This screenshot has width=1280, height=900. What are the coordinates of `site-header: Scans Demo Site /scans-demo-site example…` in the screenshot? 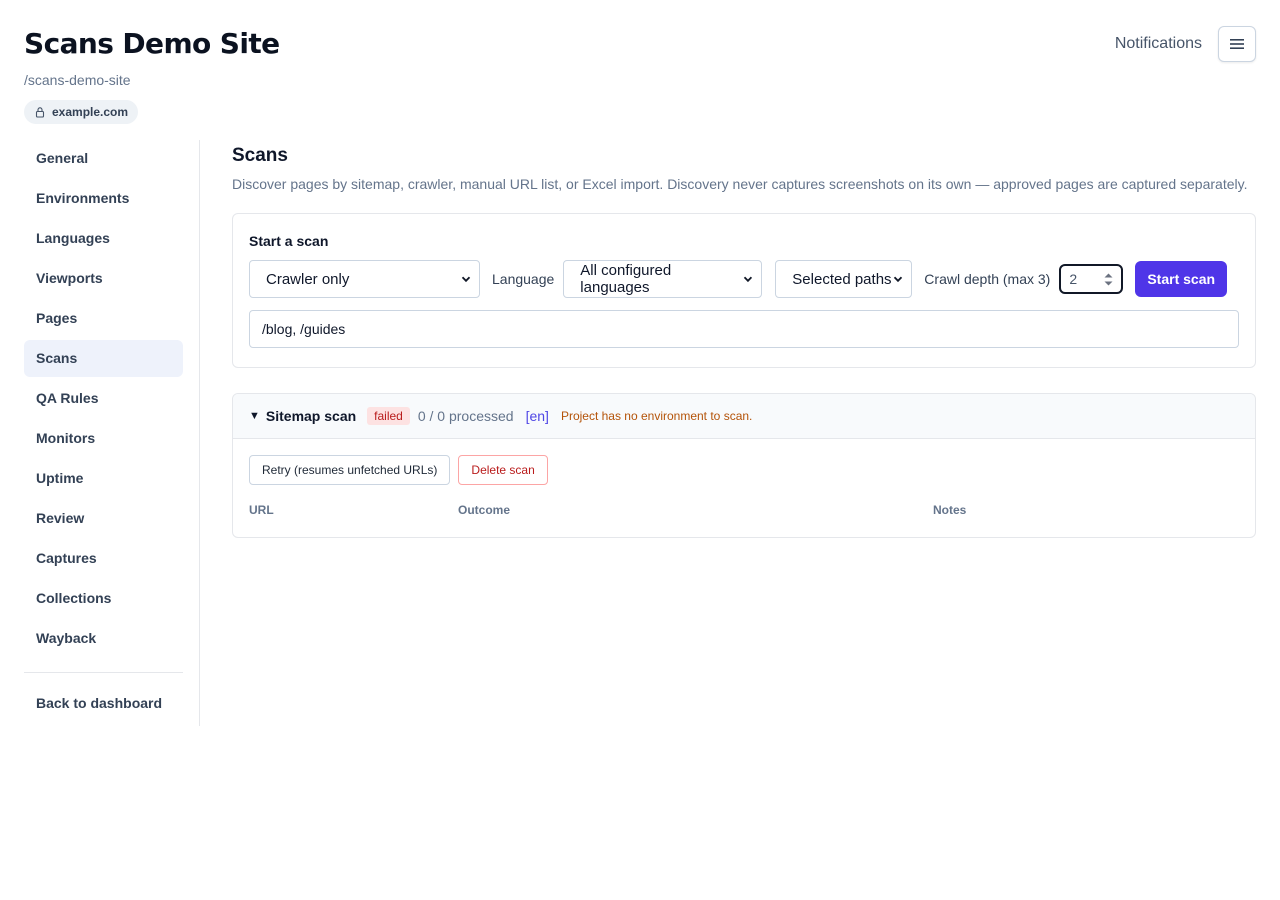 It's located at (152, 75).